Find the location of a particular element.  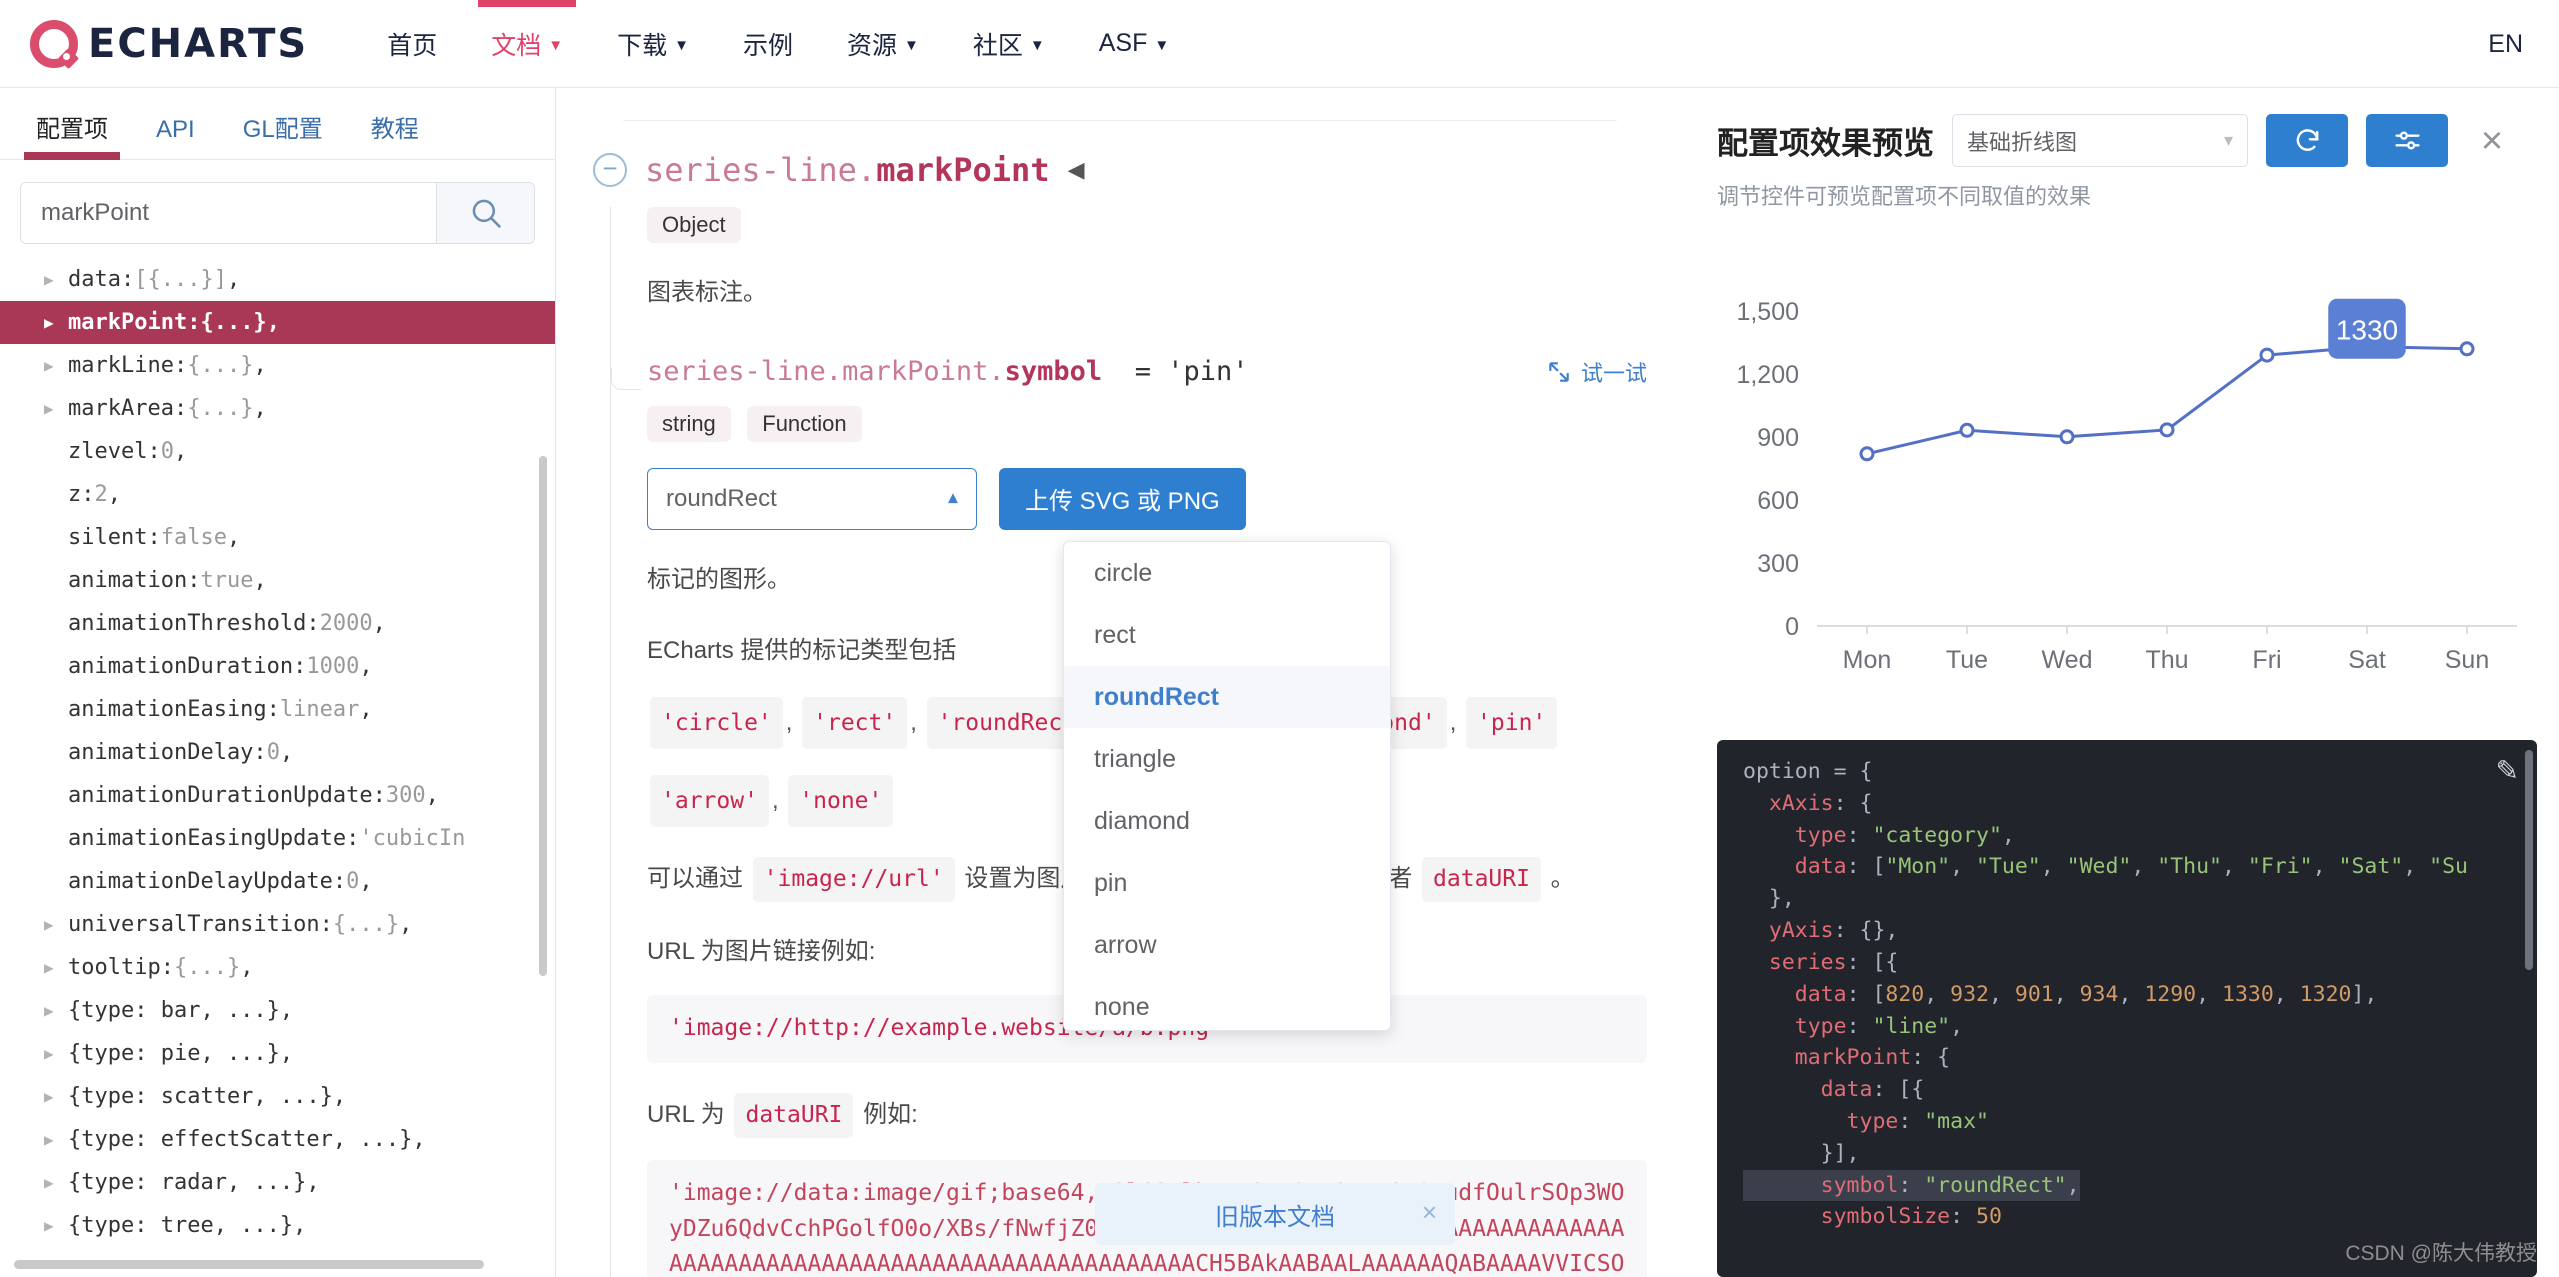

type-tag: Object is located at coordinates (694, 225).